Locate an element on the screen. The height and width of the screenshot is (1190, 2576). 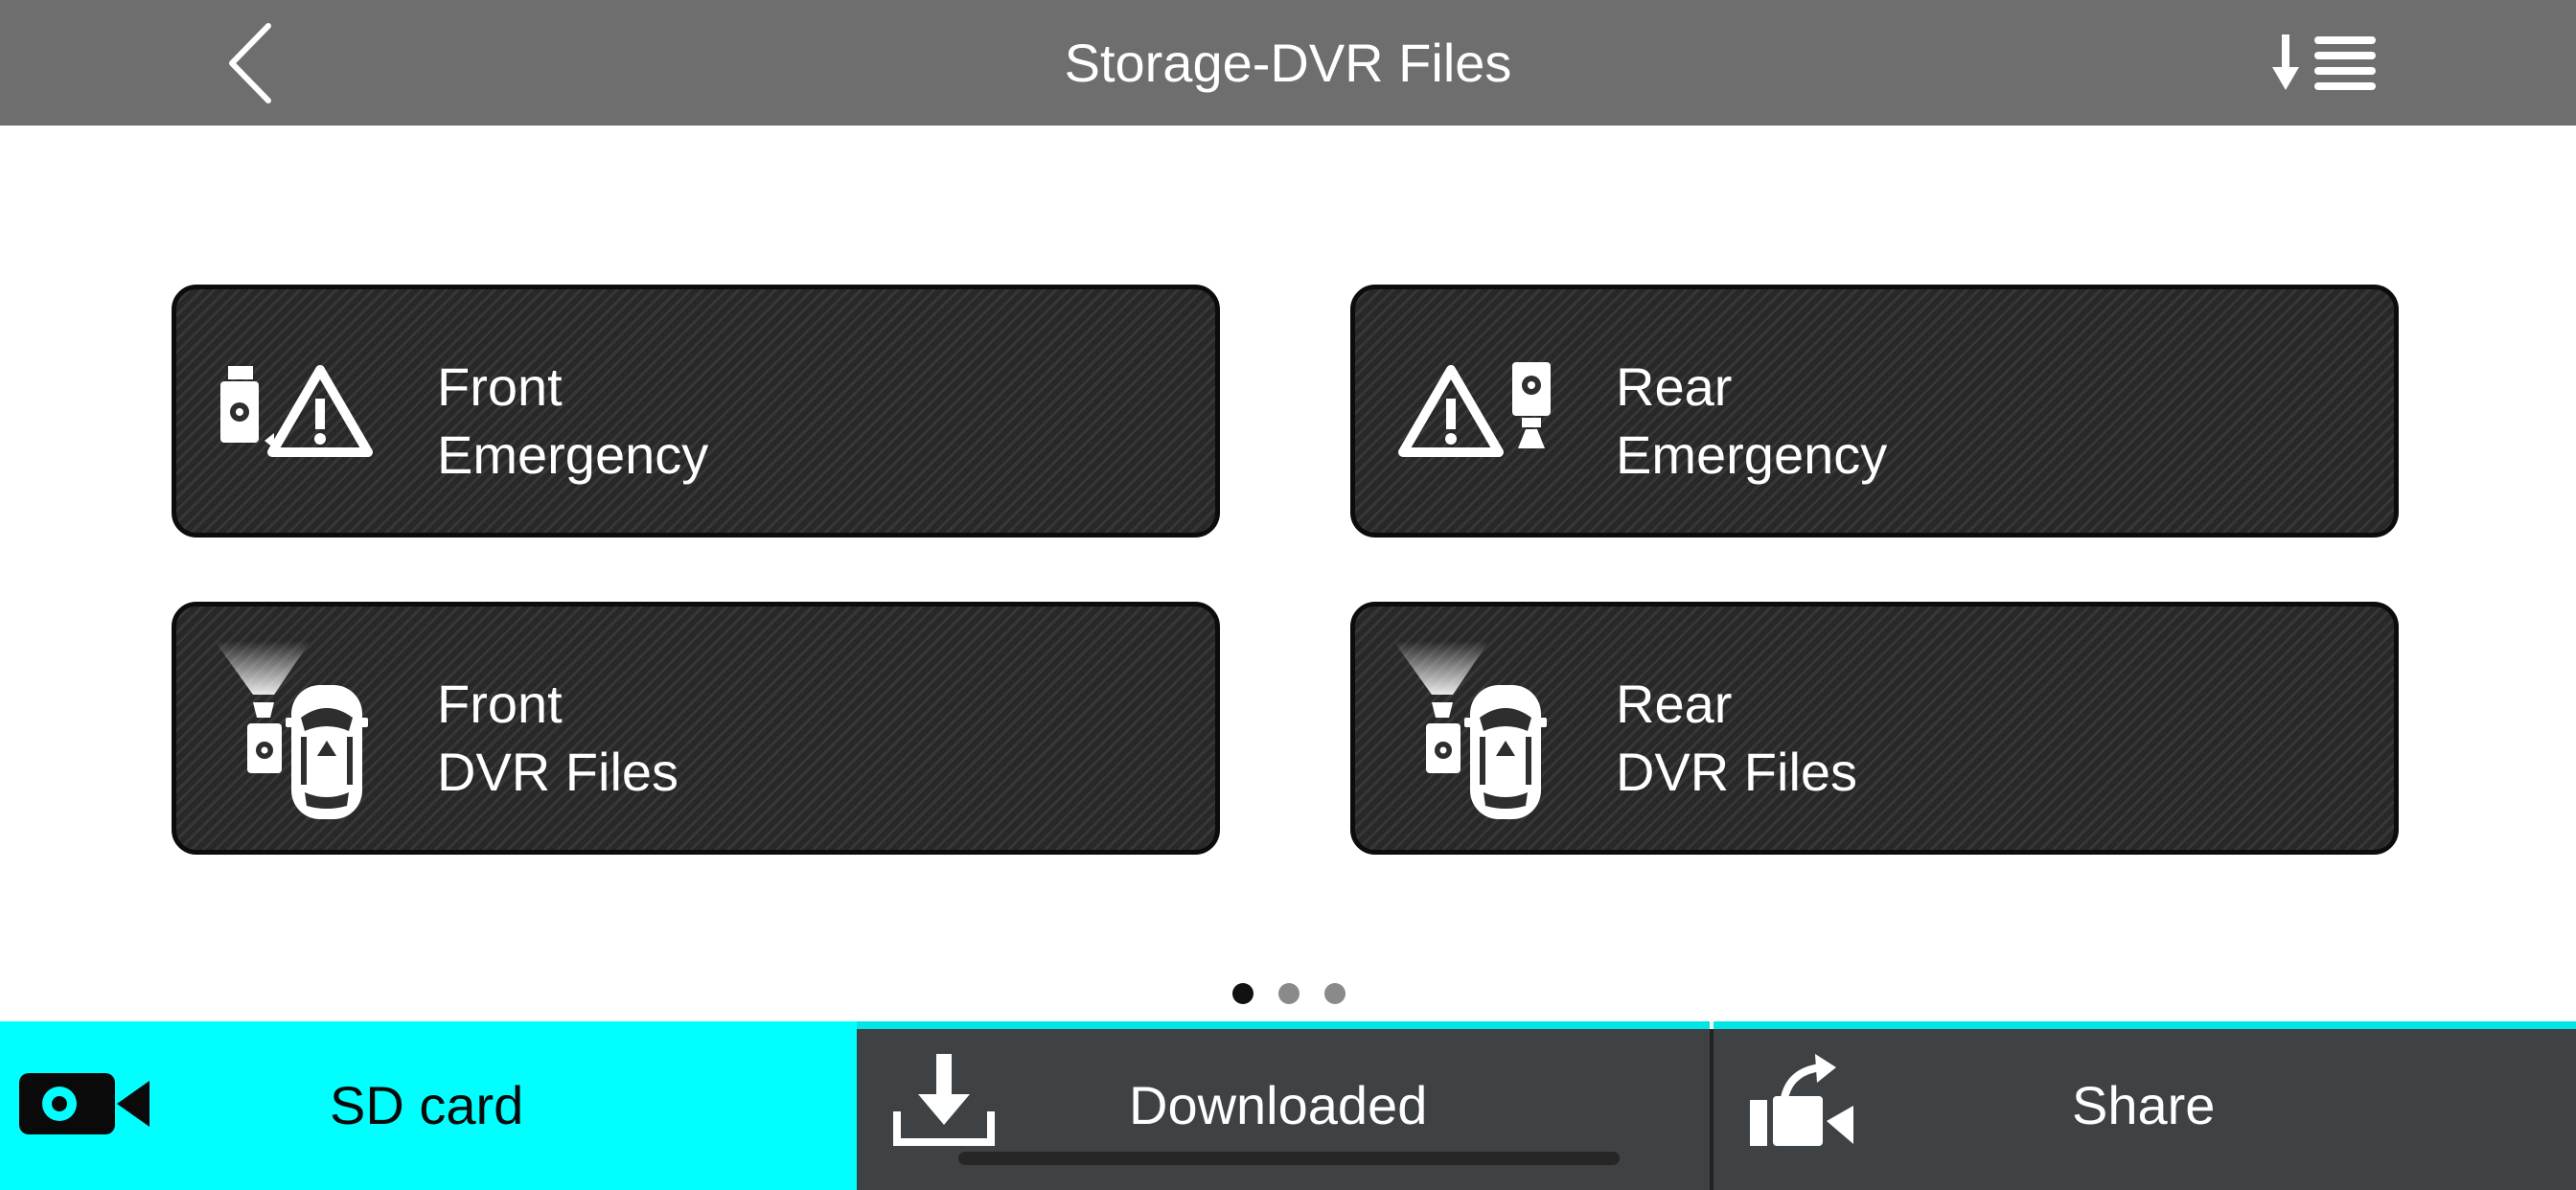
front-emergency-tile: Front Emergency is located at coordinates (696, 412).